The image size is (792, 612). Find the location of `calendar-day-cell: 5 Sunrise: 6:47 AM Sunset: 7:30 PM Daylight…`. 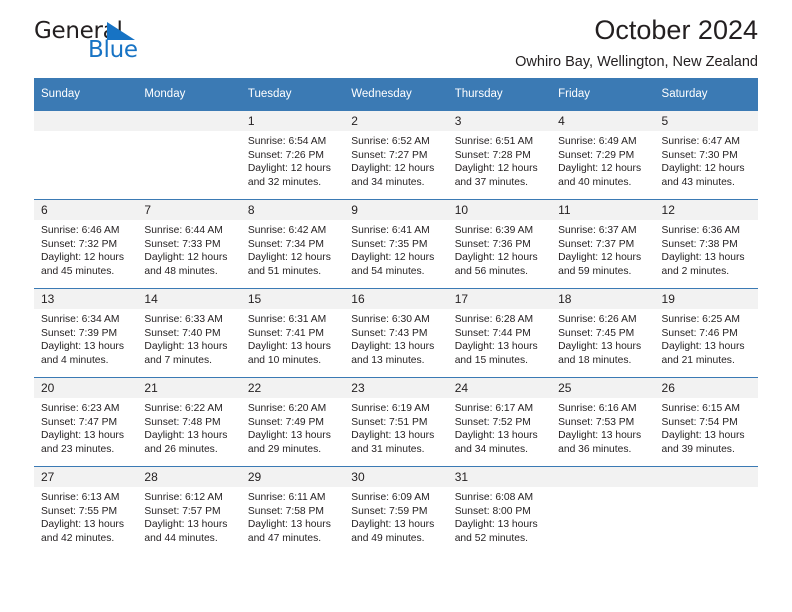

calendar-day-cell: 5 Sunrise: 6:47 AM Sunset: 7:30 PM Daylight… is located at coordinates (706, 155).